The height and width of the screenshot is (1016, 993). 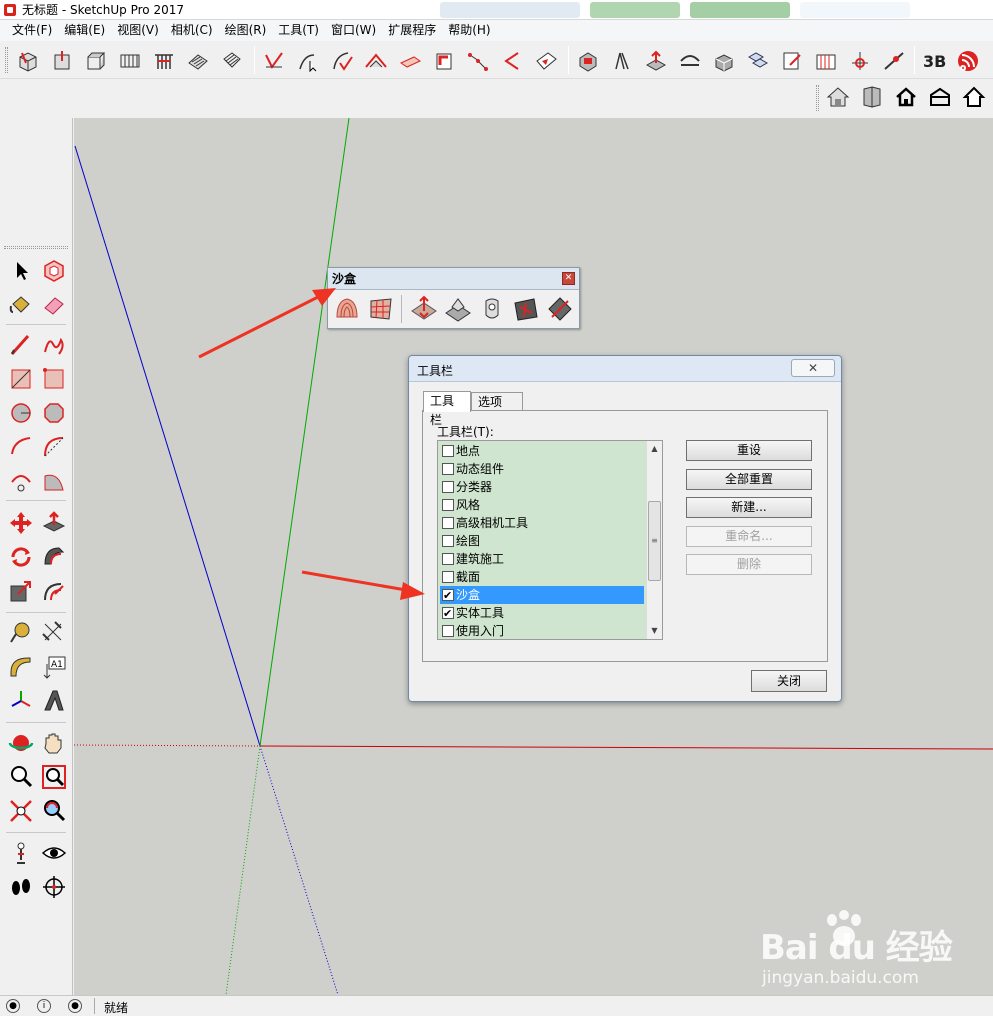 What do you see at coordinates (622, 61) in the screenshot?
I see `fold-icon` at bounding box center [622, 61].